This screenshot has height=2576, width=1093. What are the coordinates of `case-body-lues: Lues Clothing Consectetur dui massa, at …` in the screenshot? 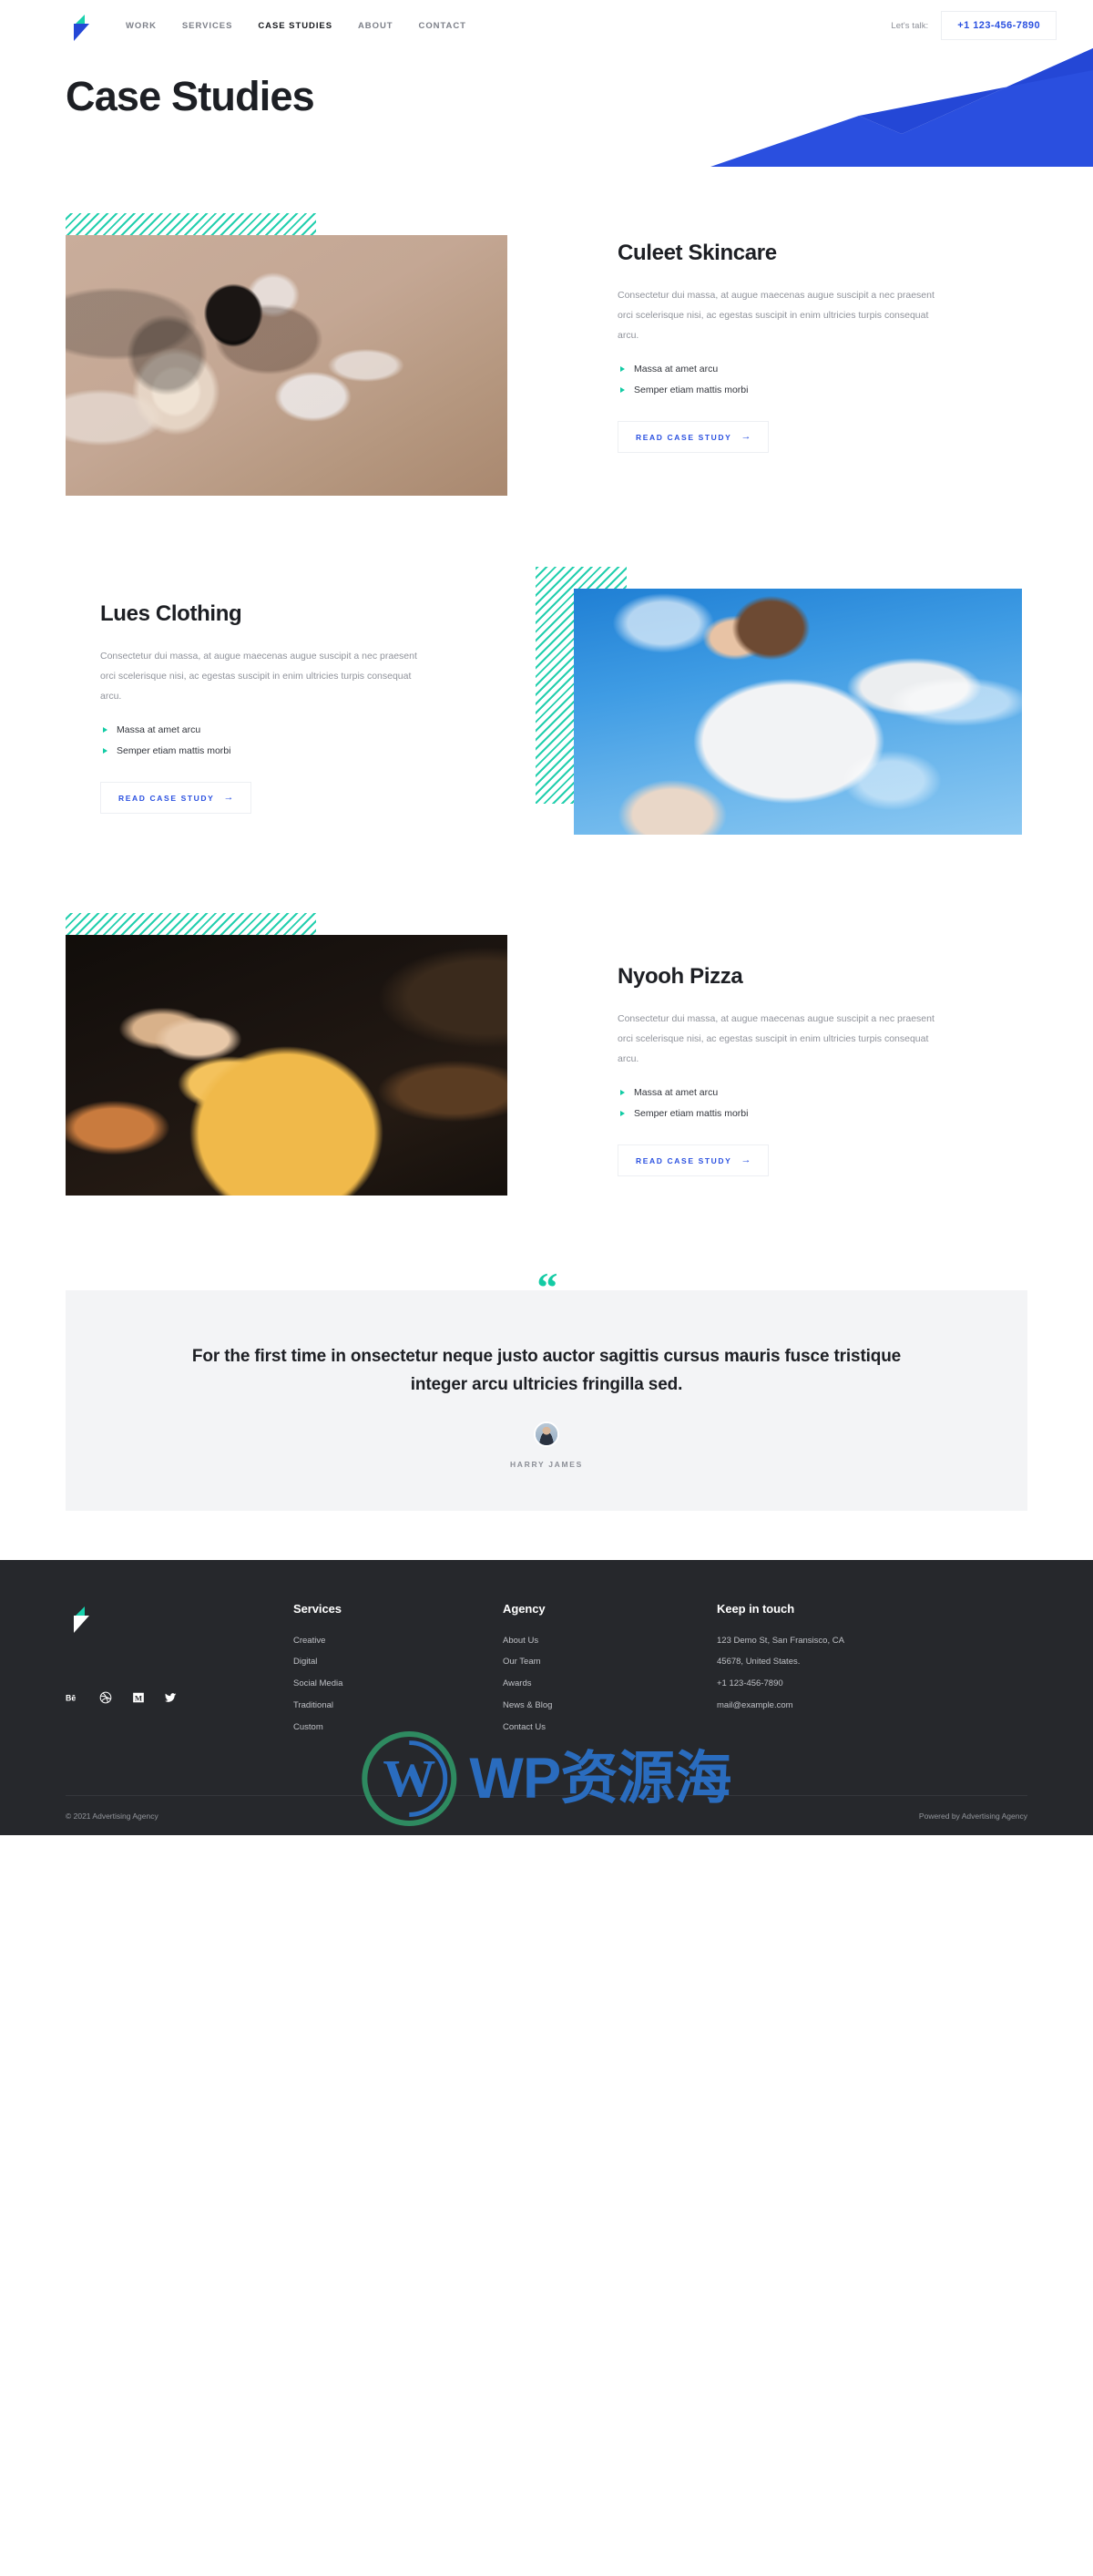 It's located at (264, 708).